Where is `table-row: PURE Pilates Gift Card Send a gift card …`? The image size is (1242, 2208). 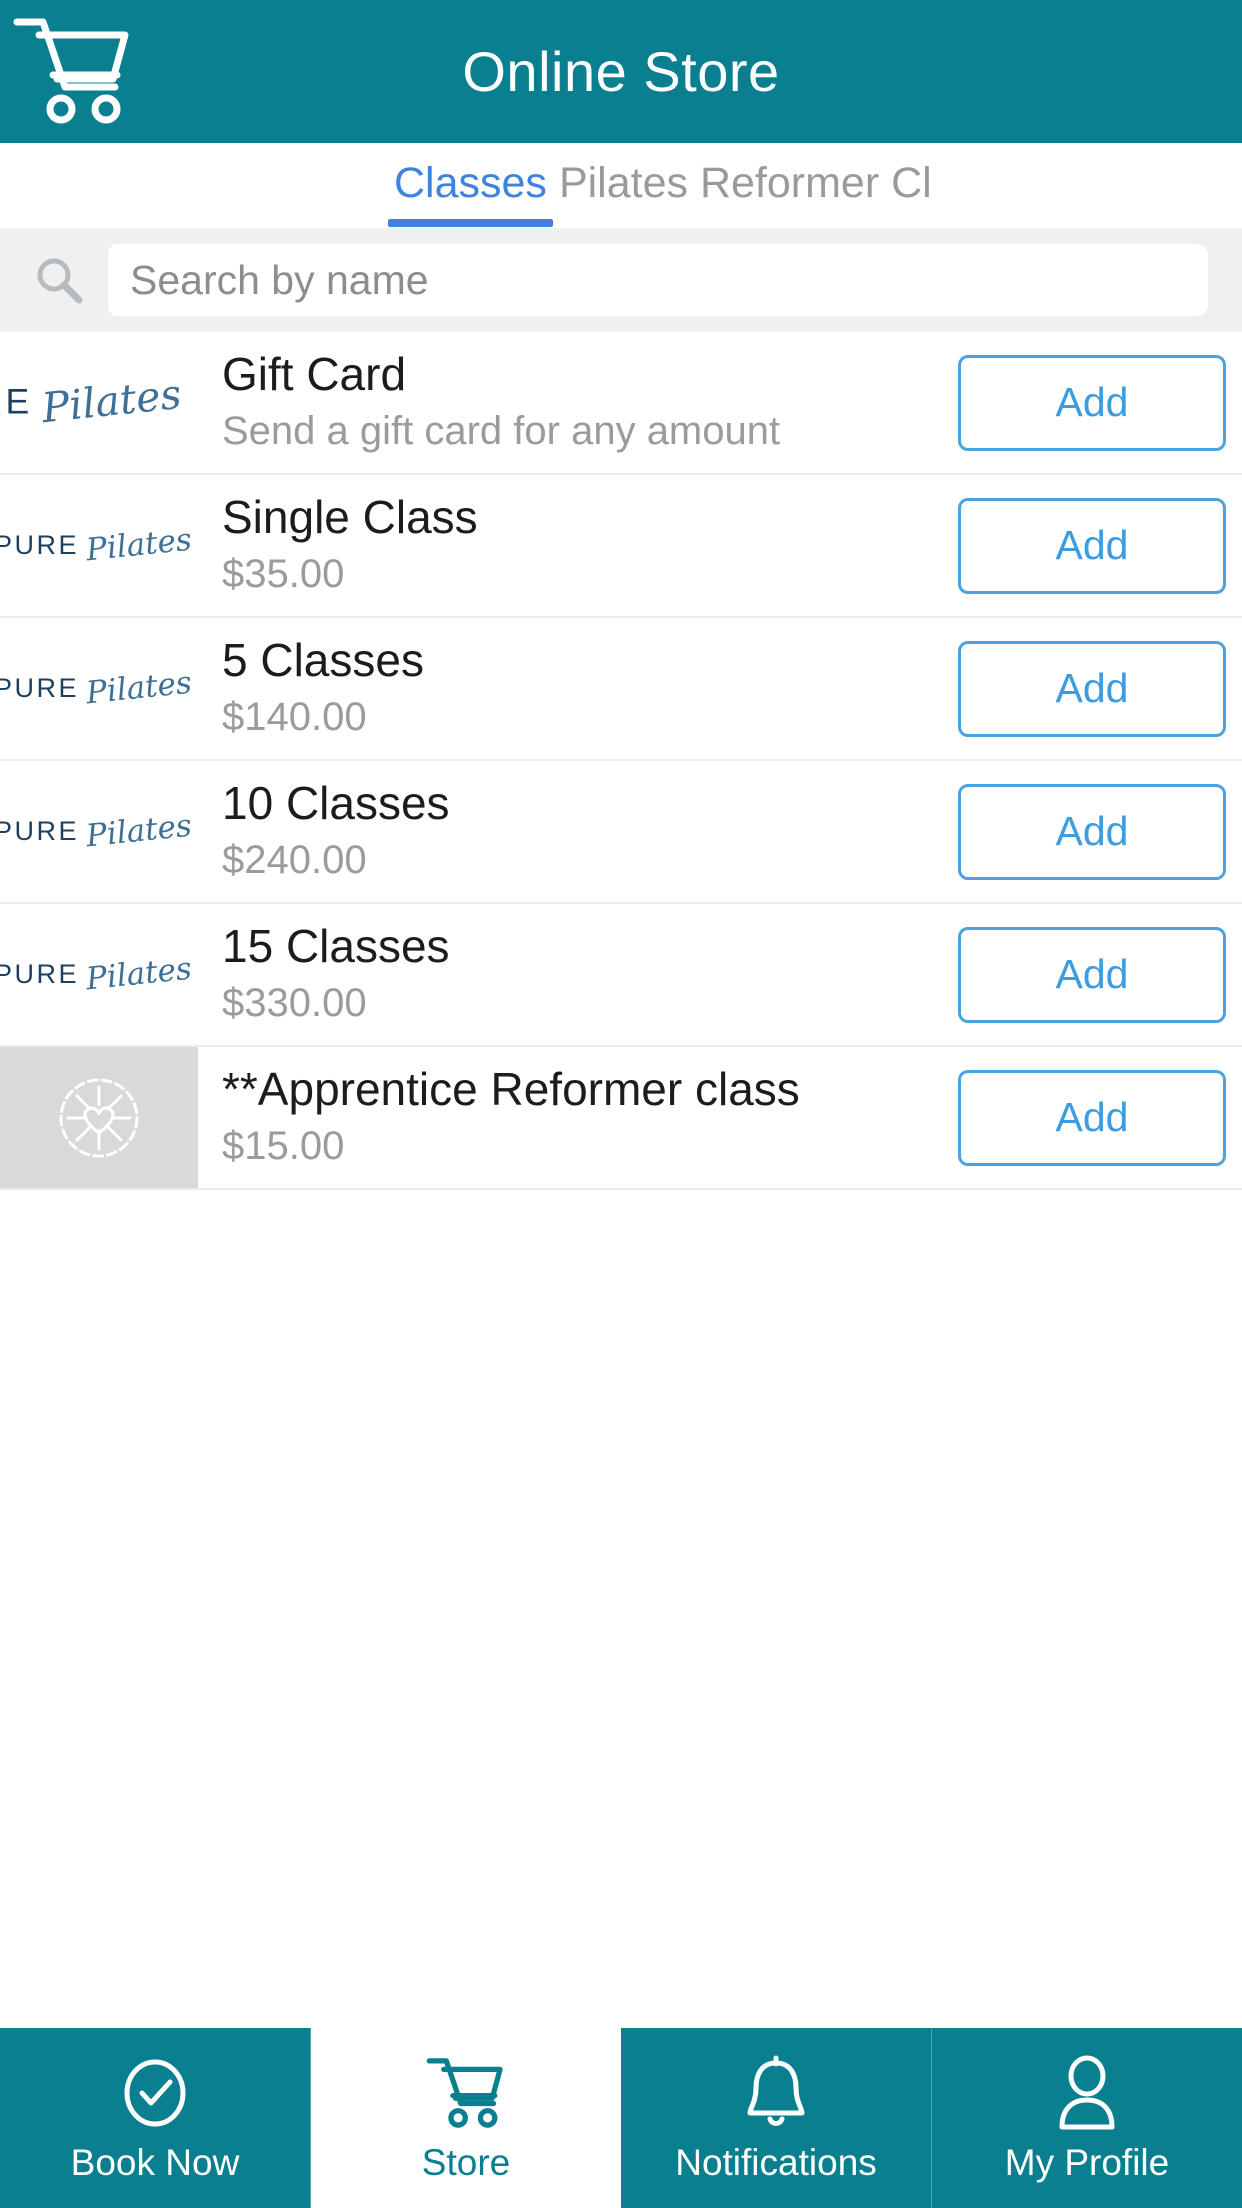 table-row: PURE Pilates Gift Card Send a gift card … is located at coordinates (621, 403).